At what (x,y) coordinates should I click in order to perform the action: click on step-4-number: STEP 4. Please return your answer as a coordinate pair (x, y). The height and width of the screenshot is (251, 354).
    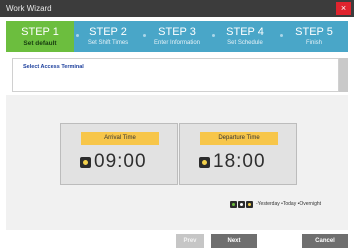
    Looking at the image, I should click on (245, 32).